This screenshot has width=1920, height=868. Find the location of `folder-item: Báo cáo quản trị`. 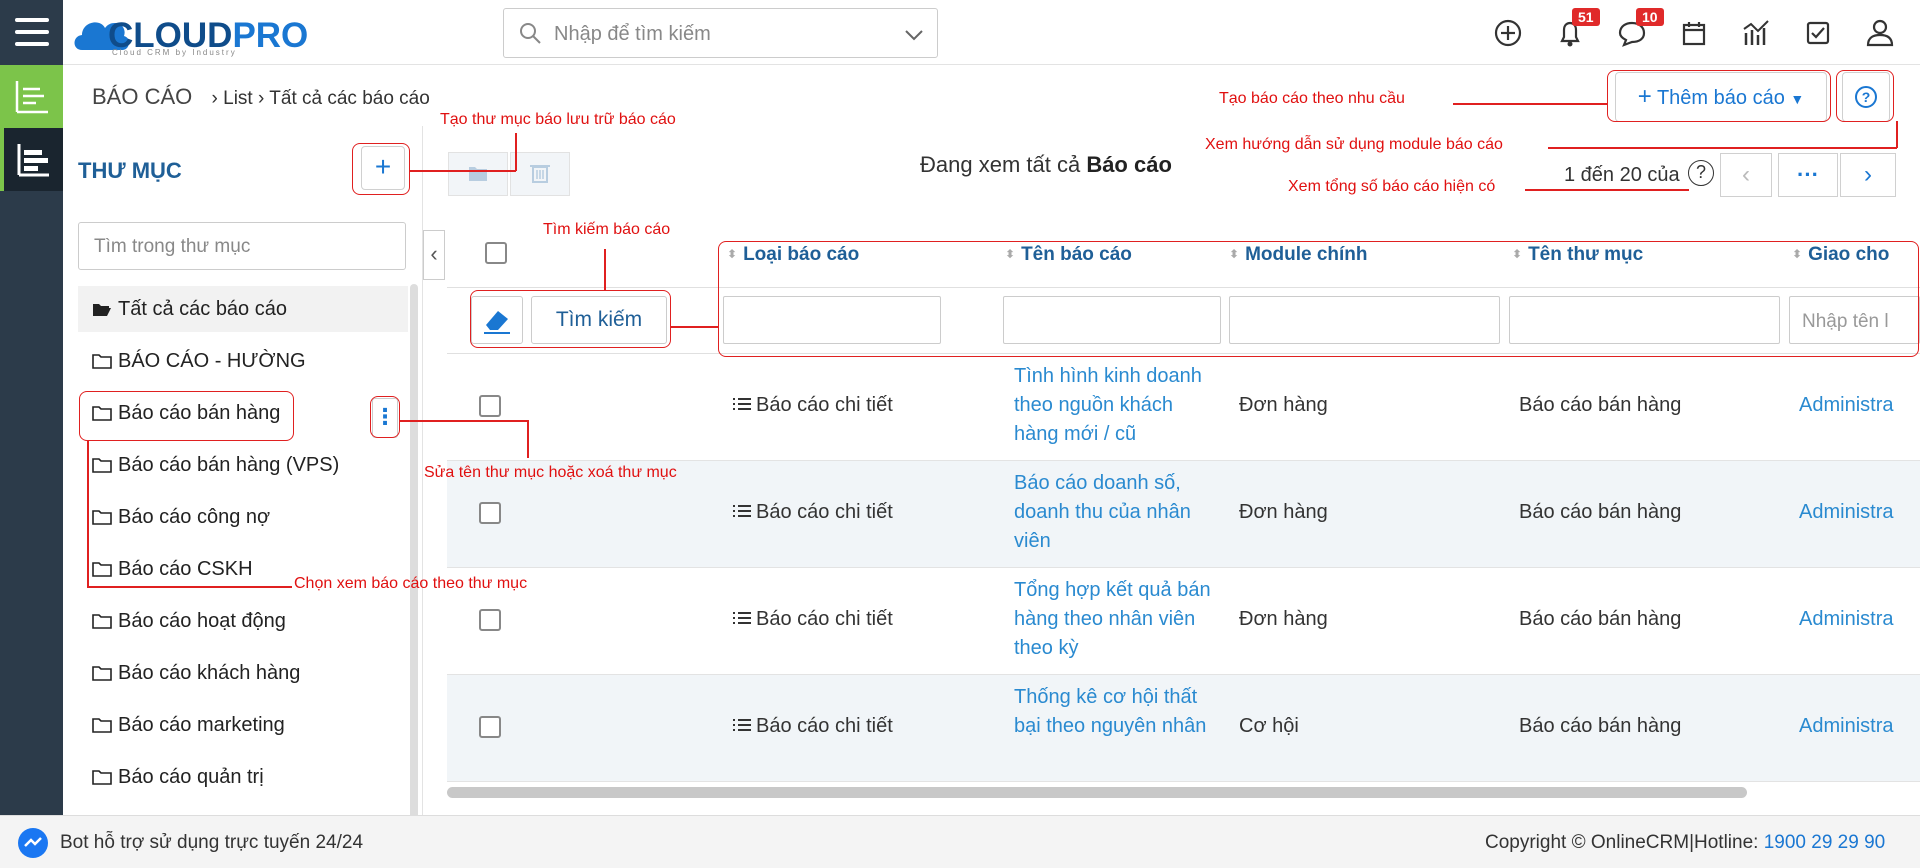

folder-item: Báo cáo quản trị is located at coordinates (243, 777).